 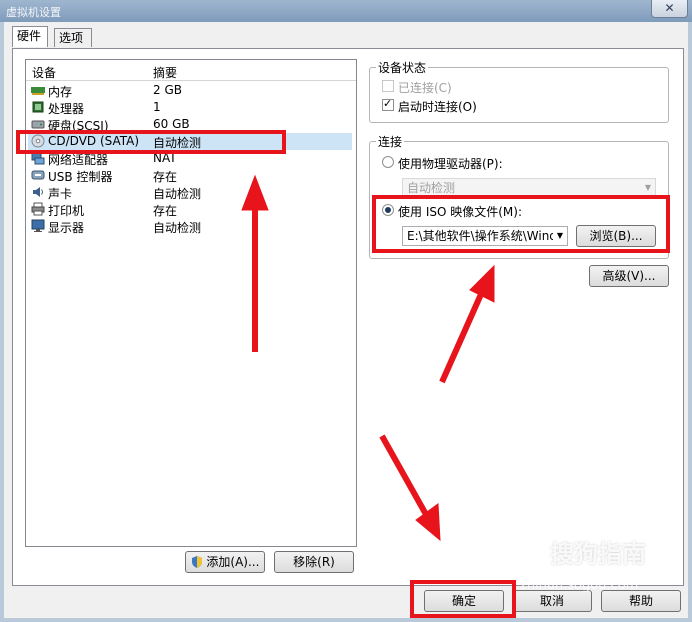 What do you see at coordinates (579, 585) in the screenshot?
I see `watermark-url: zhinan.sogou.com` at bounding box center [579, 585].